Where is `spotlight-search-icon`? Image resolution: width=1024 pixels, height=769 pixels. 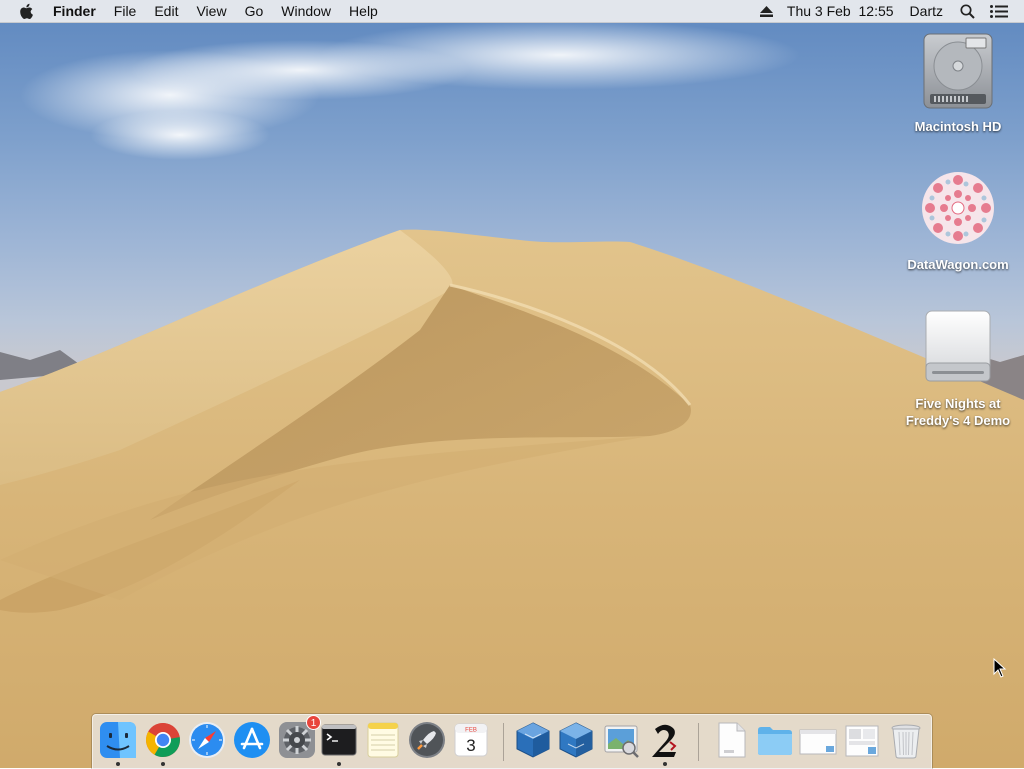
spotlight-search-icon is located at coordinates (967, 11).